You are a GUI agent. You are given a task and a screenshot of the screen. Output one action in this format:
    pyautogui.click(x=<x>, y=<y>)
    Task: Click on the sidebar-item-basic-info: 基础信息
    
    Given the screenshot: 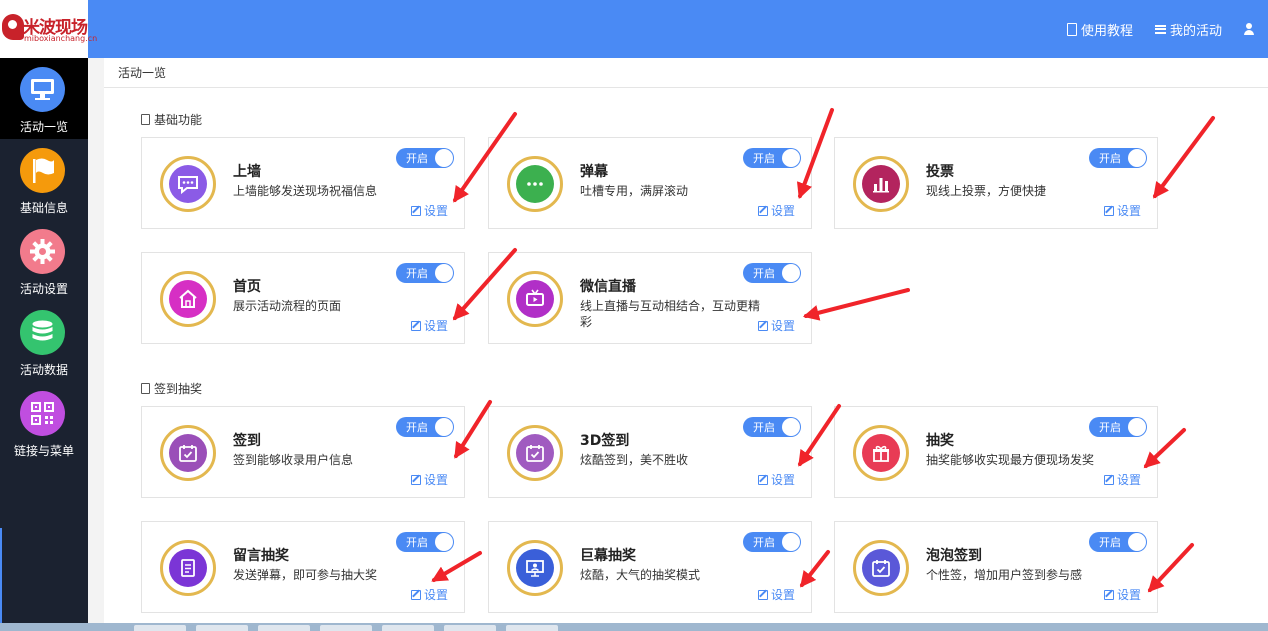 What is the action you would take?
    pyautogui.click(x=44, y=179)
    